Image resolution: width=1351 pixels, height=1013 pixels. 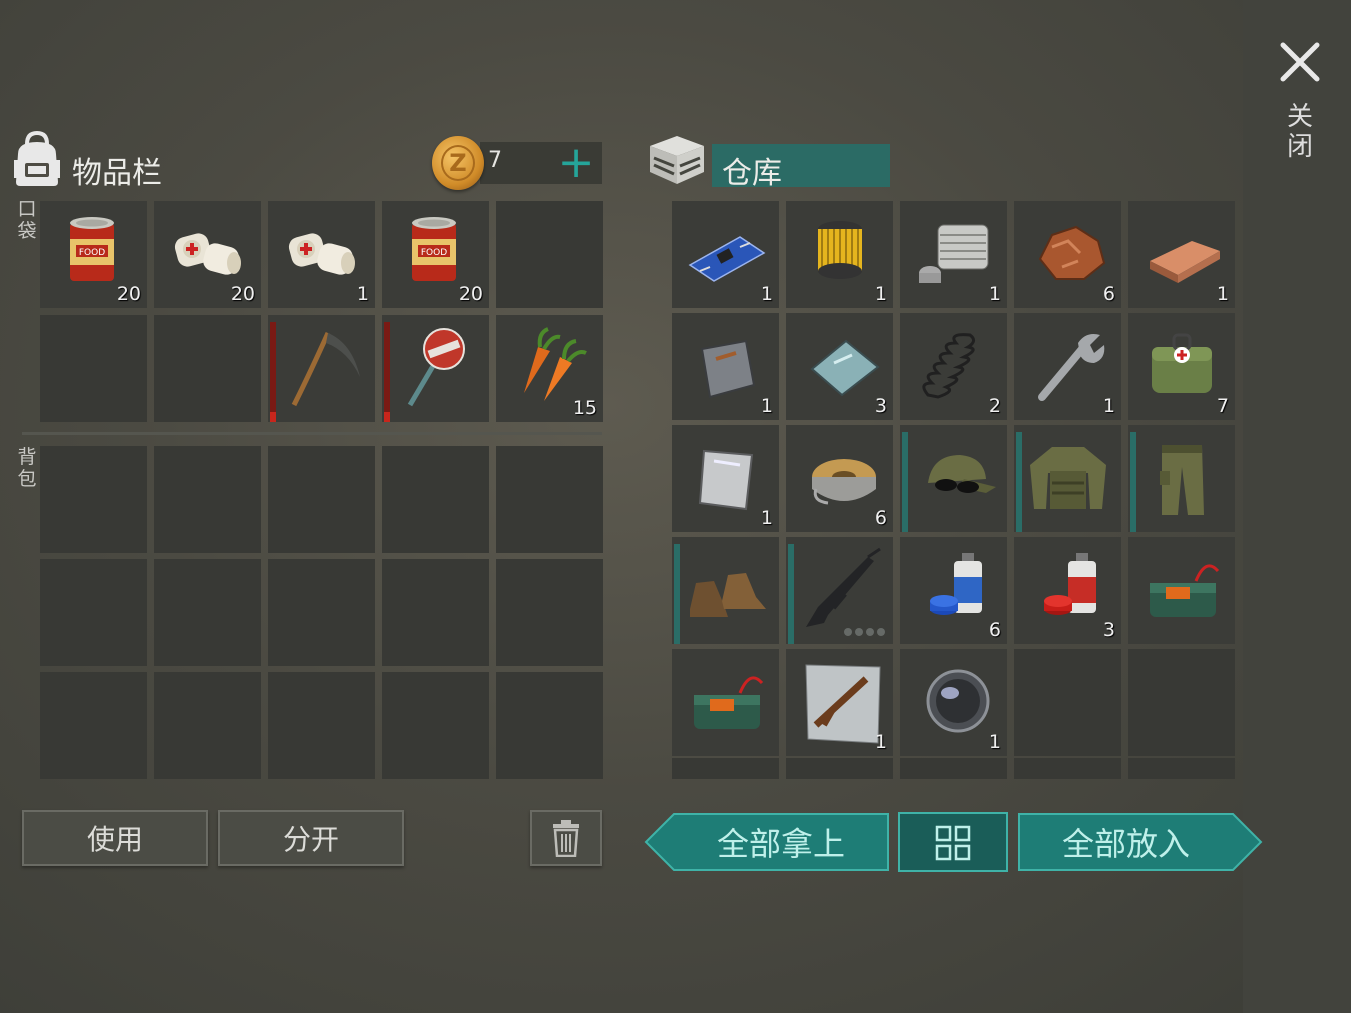 I want to click on stop-sign-icon, so click(x=436, y=367).